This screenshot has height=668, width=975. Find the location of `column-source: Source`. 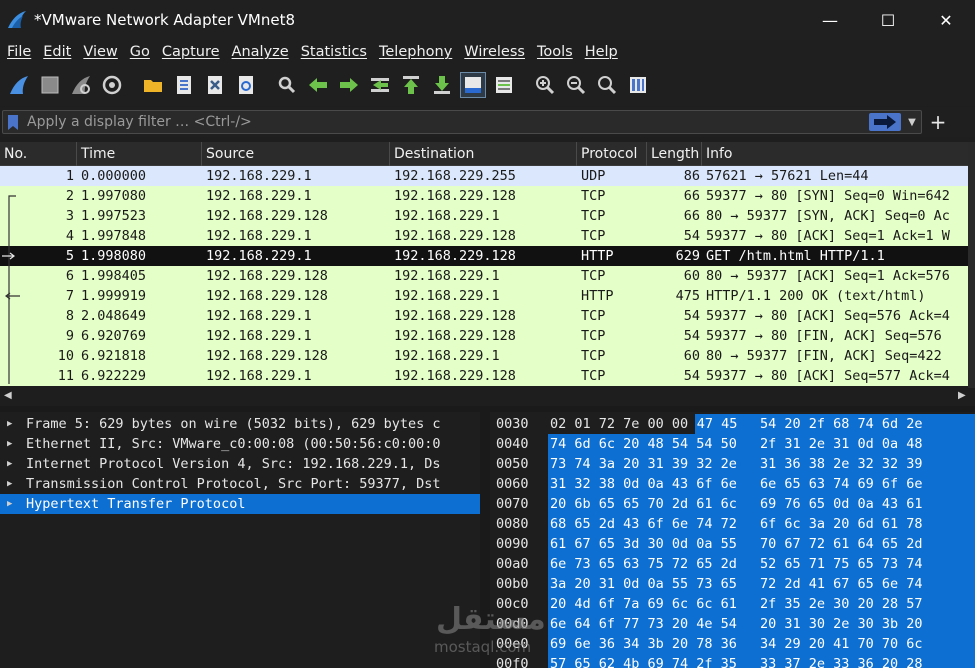

column-source: Source is located at coordinates (296, 154).